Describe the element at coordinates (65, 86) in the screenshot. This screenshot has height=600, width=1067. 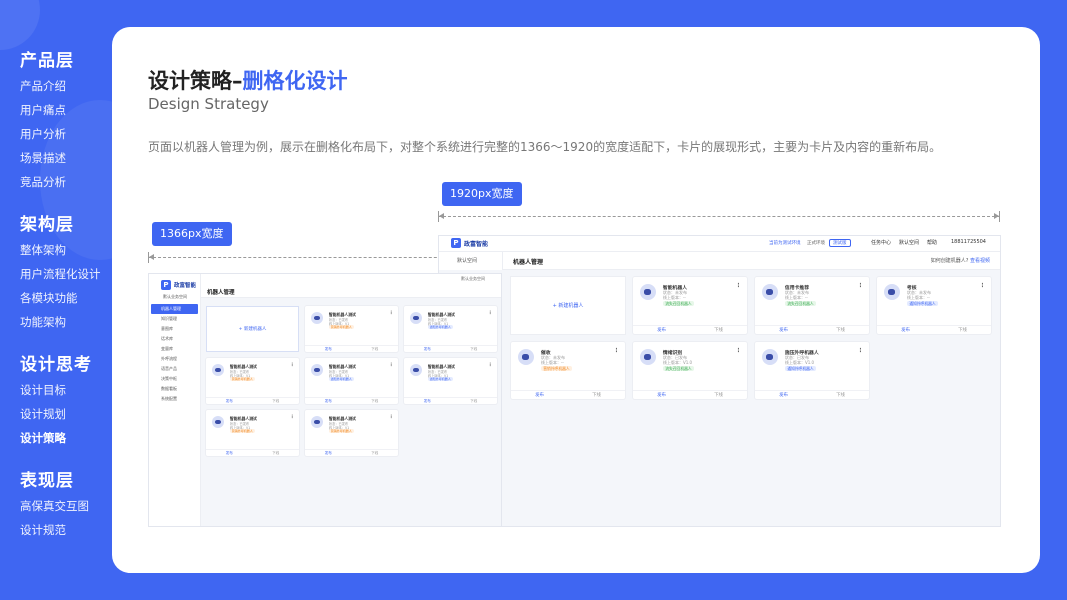
I see `nav-item: 产品介绍` at that location.